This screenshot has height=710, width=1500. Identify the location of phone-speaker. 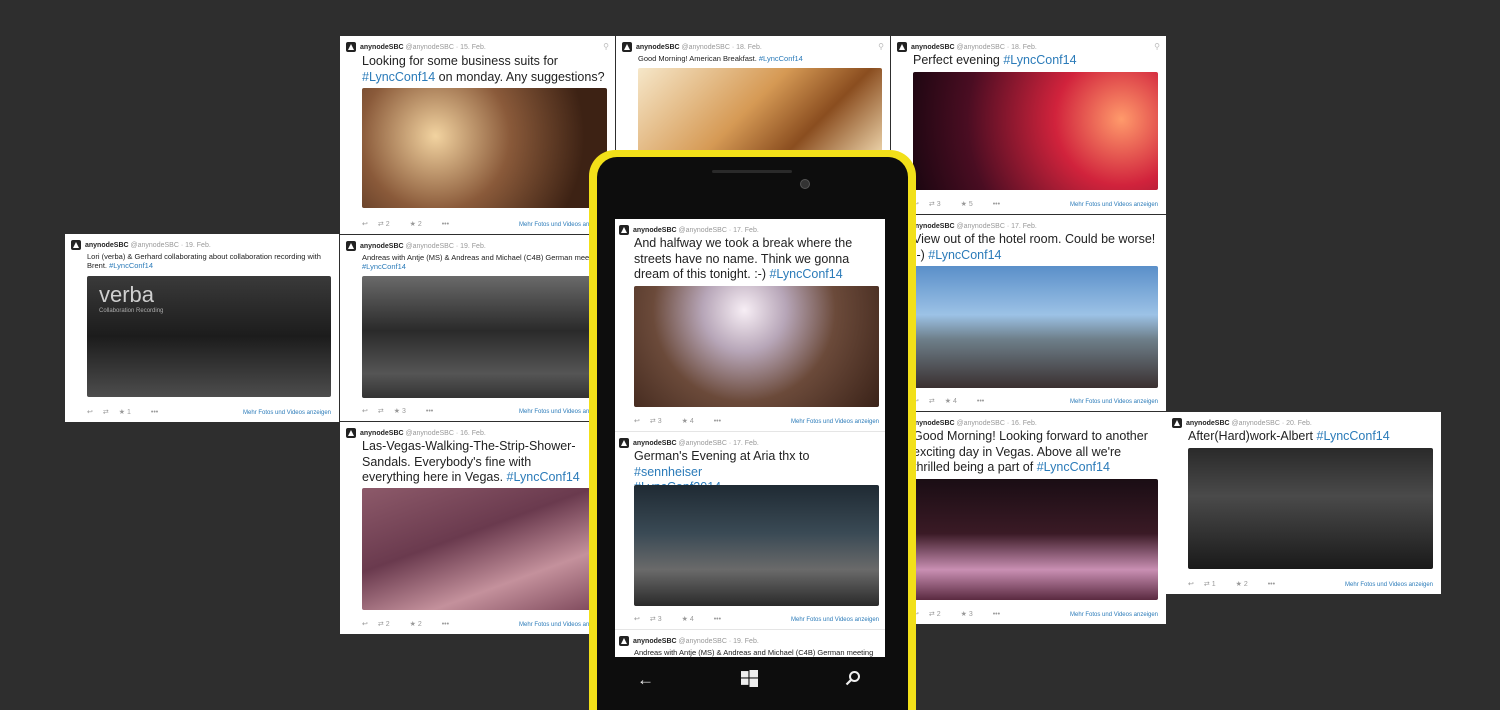
(752, 171).